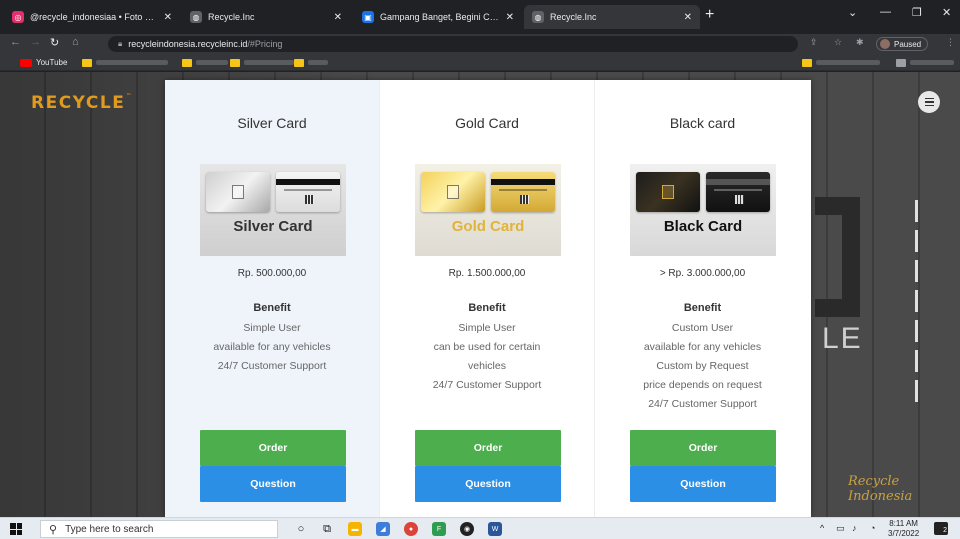  I want to click on clock-time: 8:11 AM, so click(903, 523).